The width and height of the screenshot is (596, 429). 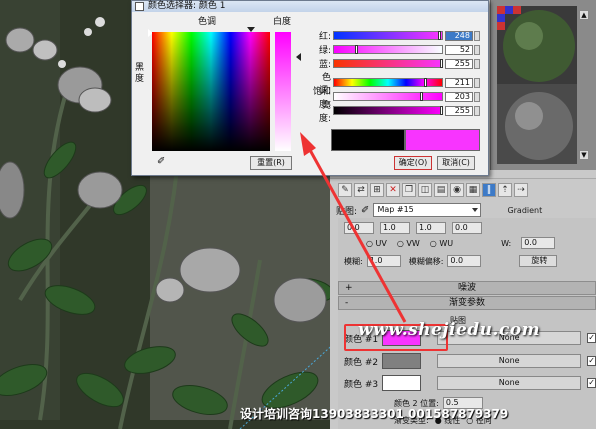 What do you see at coordinates (449, 330) in the screenshot?
I see `watermark-text: www.shejiedu.com` at bounding box center [449, 330].